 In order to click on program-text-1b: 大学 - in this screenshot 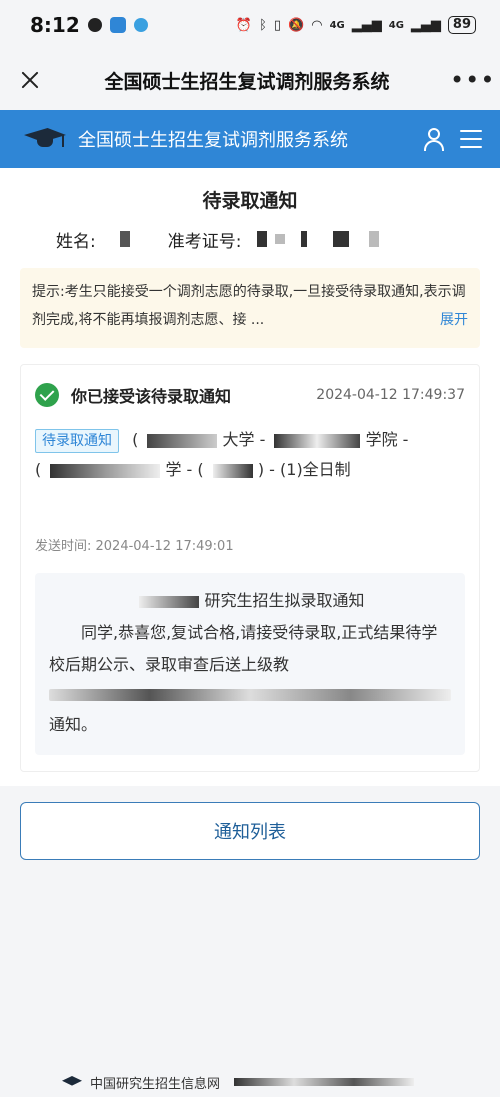, I will do `click(246, 439)`.